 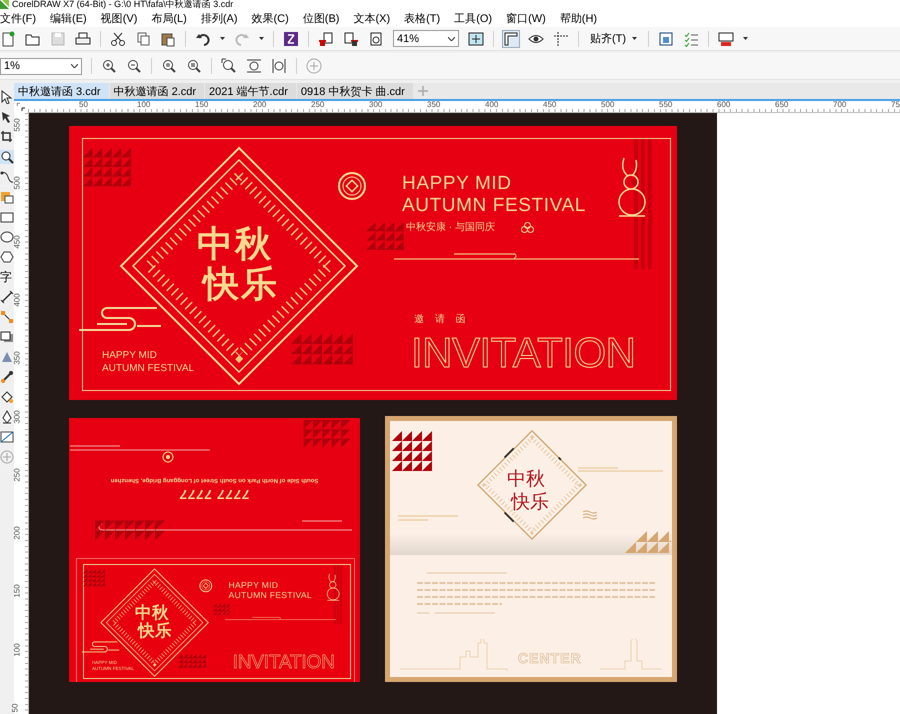 I want to click on launcher-icon, so click(x=291, y=38).